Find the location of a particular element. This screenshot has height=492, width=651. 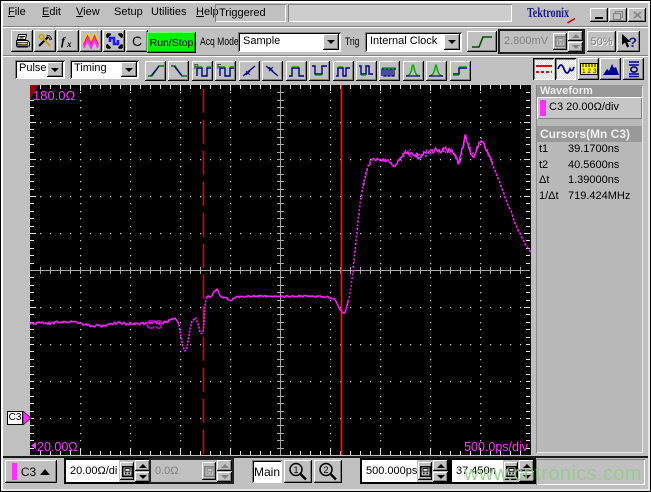

svg-text: C3 is located at coordinates (154, 324).